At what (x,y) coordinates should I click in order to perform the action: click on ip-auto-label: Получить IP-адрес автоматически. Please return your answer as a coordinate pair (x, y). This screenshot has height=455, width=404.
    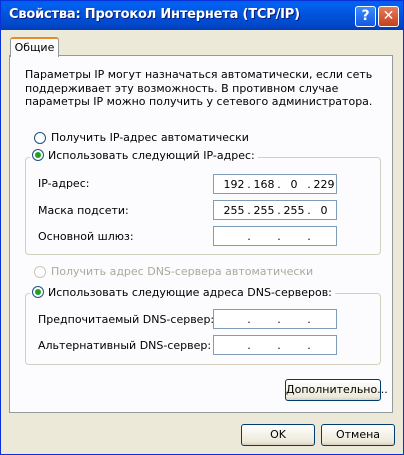
    Looking at the image, I should click on (150, 137).